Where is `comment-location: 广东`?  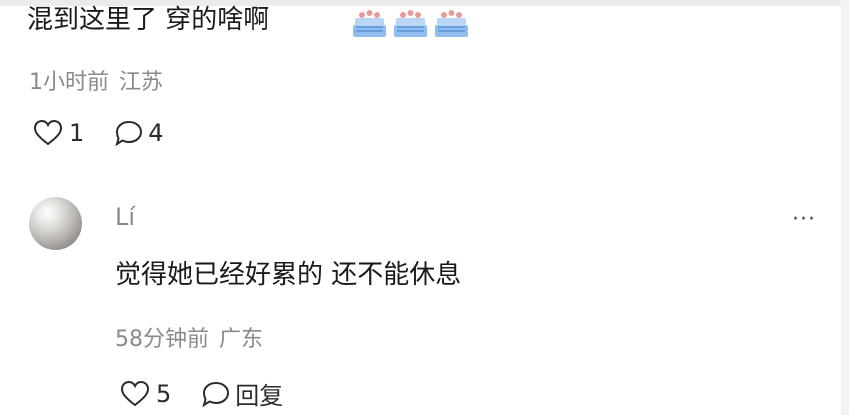
comment-location: 广东 is located at coordinates (241, 339).